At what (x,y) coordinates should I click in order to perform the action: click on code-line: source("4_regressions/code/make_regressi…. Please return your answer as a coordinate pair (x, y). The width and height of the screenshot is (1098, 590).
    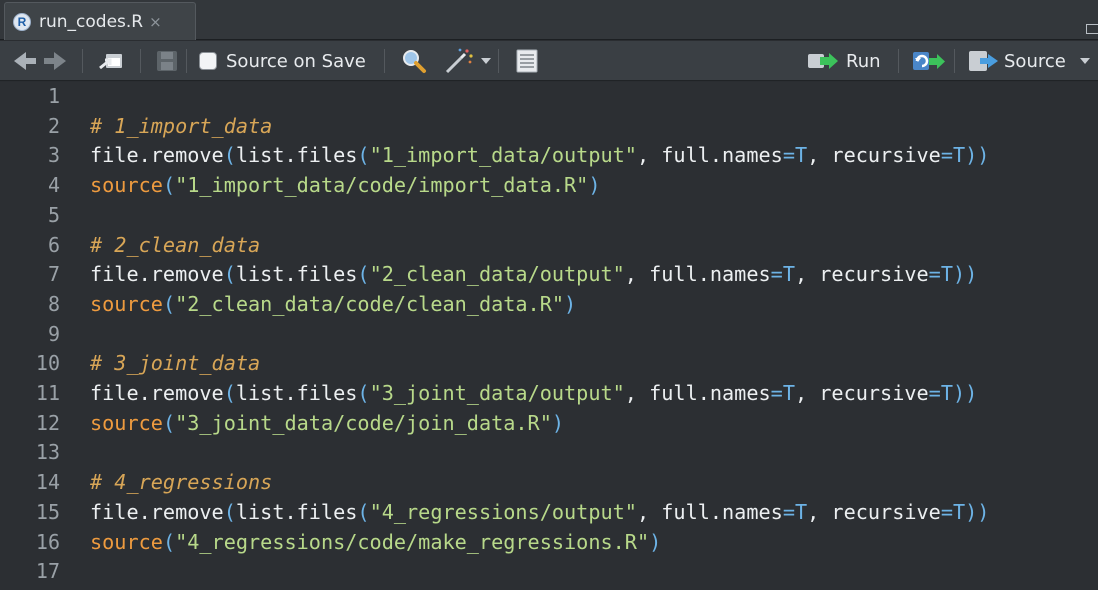
    Looking at the image, I should click on (375, 543).